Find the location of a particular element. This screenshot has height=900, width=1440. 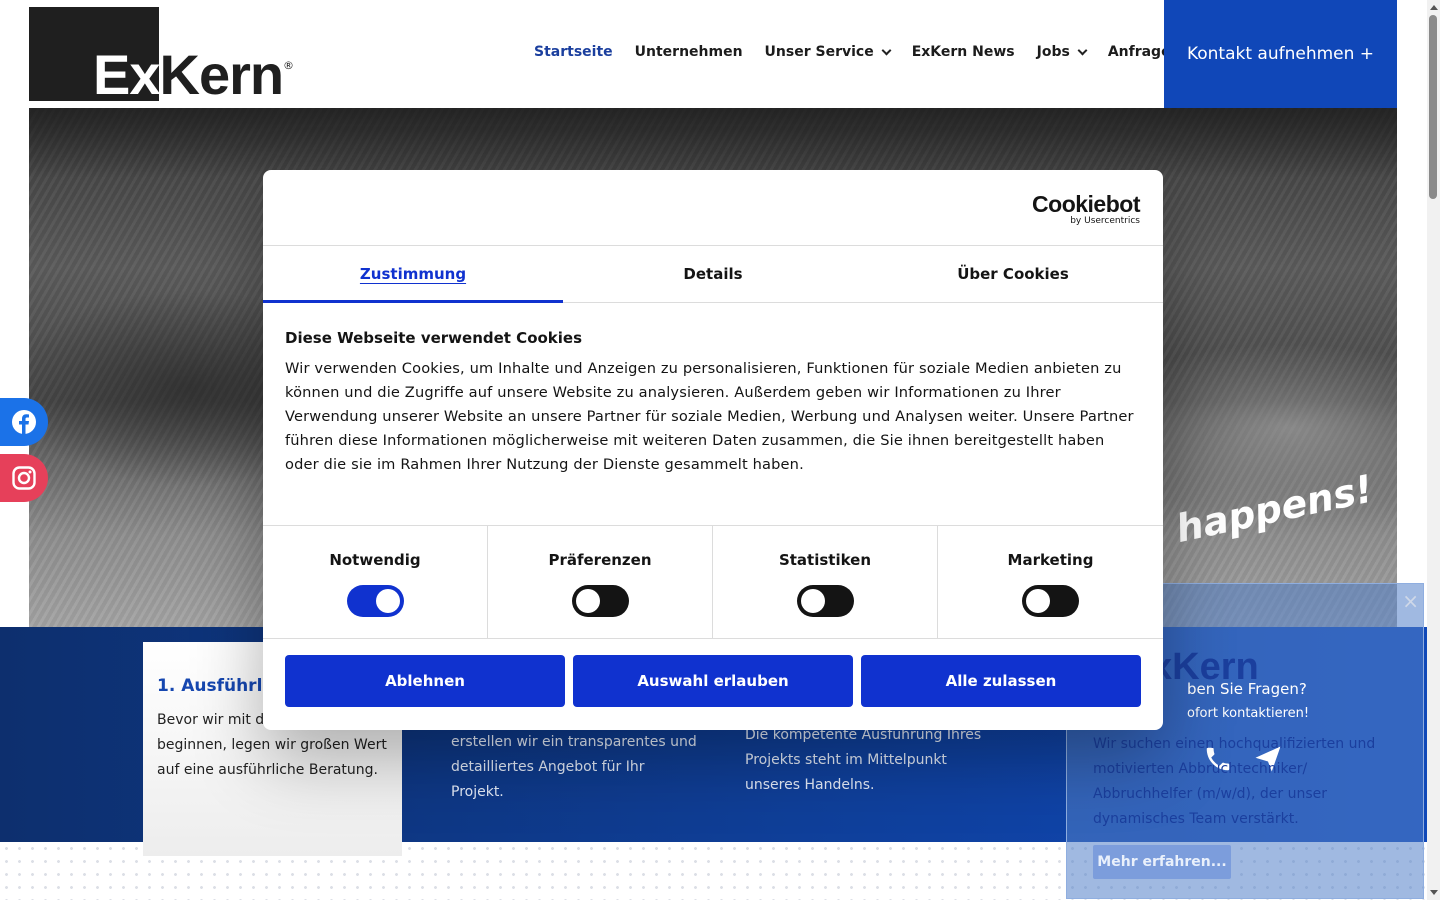

cookie-tabs: Zustimmung Details Über Cookies is located at coordinates (713, 274).